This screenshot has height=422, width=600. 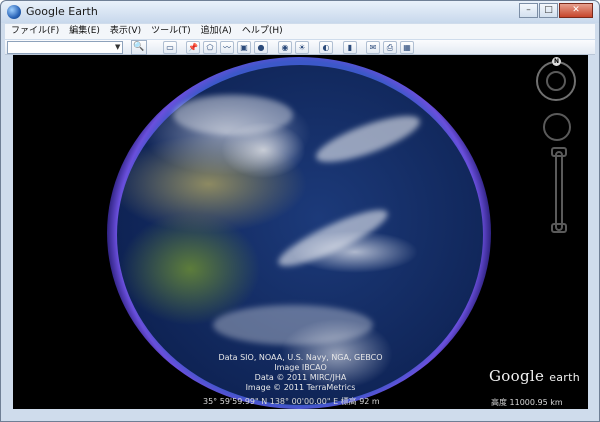 What do you see at coordinates (171, 31) in the screenshot?
I see `menu-tools: ツール(T)` at bounding box center [171, 31].